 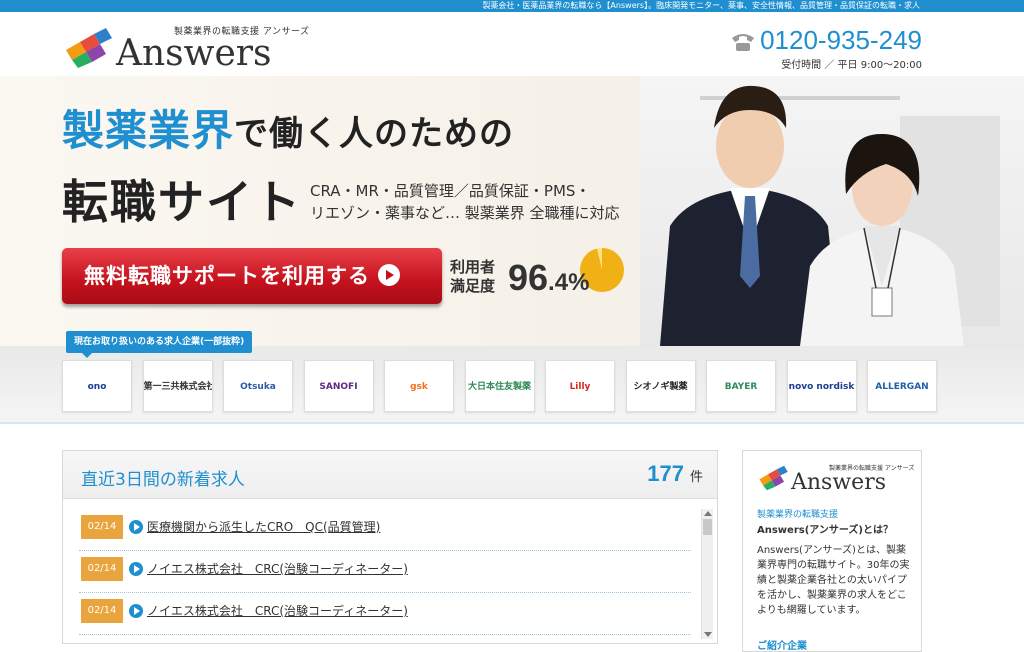 I want to click on company-logo-label: ALLERGAN, so click(x=902, y=387).